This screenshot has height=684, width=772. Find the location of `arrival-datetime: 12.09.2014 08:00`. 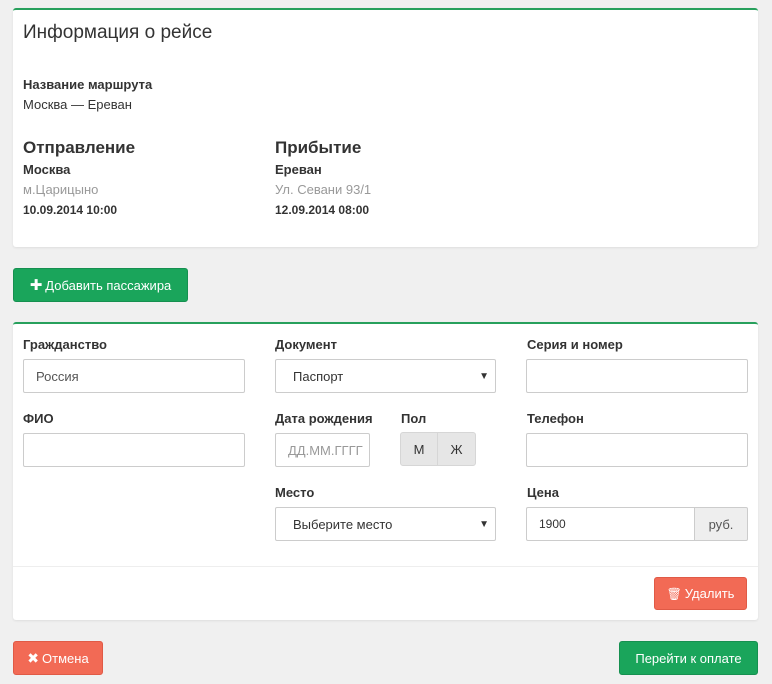

arrival-datetime: 12.09.2014 08:00 is located at coordinates (322, 210).